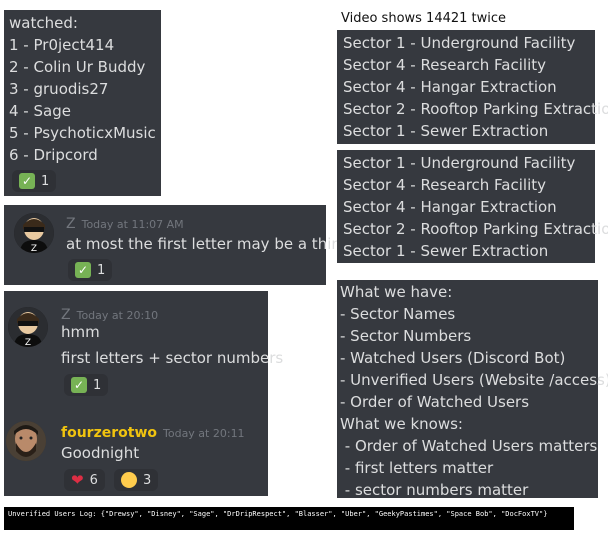 This screenshot has height=541, width=608. What do you see at coordinates (396, 292) in the screenshot?
I see `summary-heading: What we have:` at bounding box center [396, 292].